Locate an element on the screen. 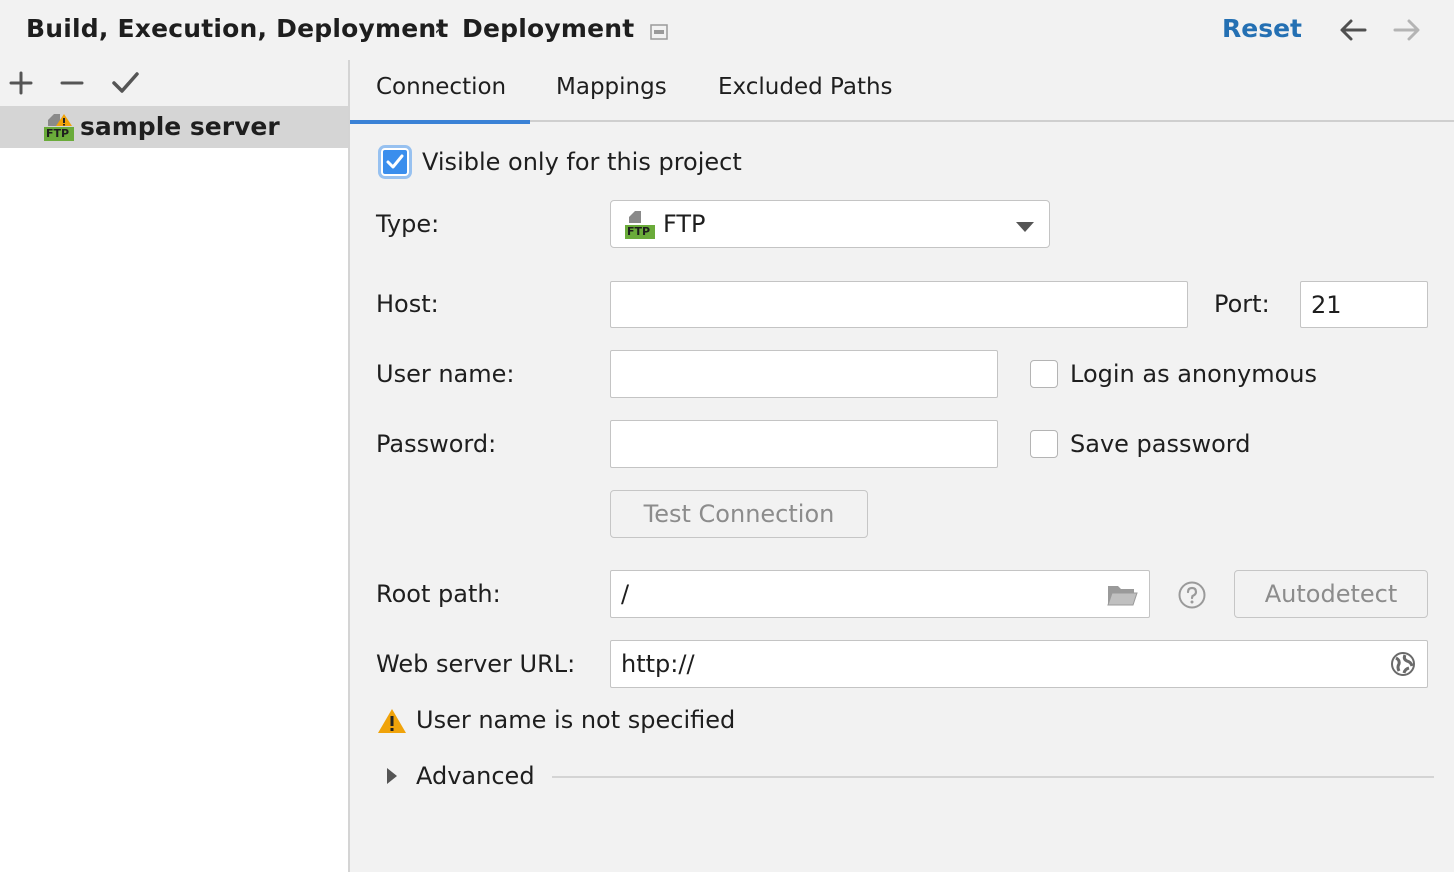 The height and width of the screenshot is (872, 1454). type-label: Type: is located at coordinates (408, 224).